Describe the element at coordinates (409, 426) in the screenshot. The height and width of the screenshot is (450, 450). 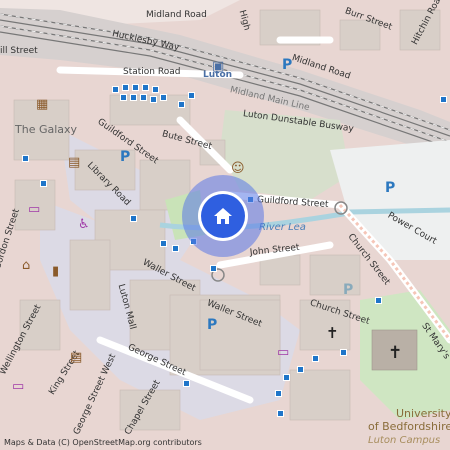
I see `label-university-line2: of Bedfordshire` at that location.